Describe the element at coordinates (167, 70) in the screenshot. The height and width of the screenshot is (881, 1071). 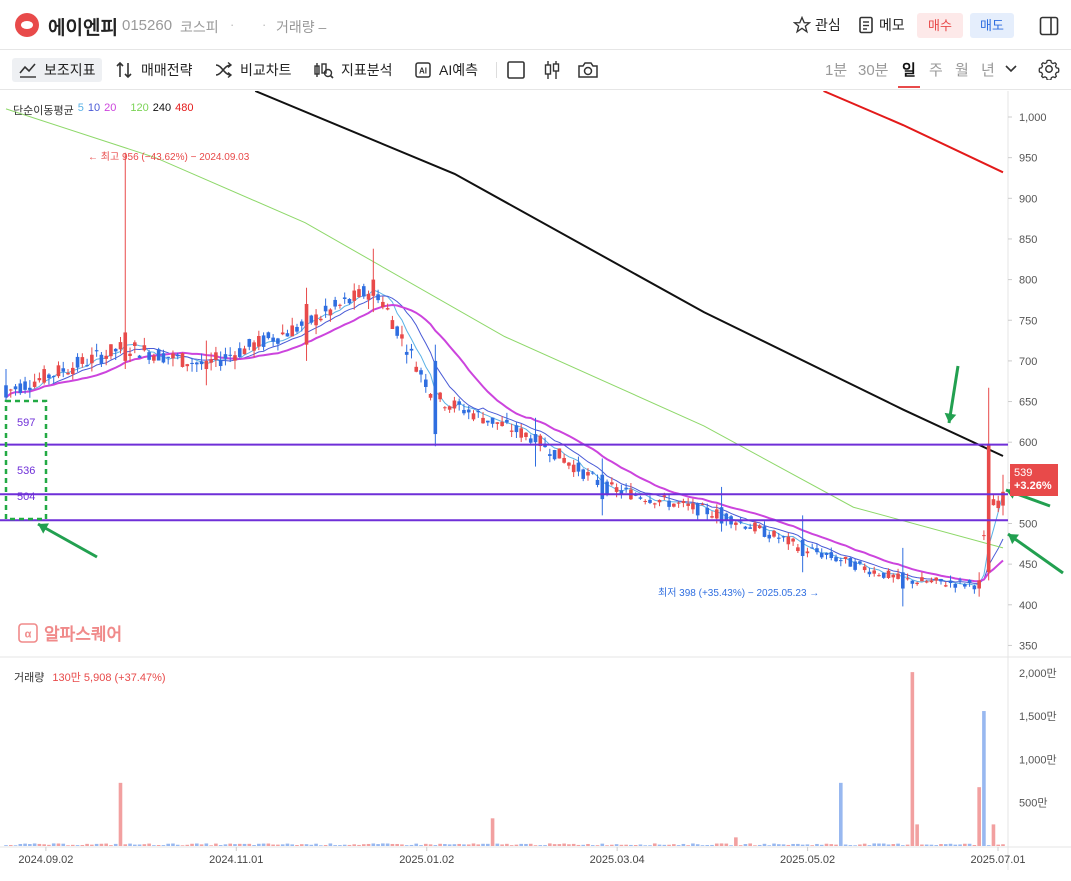
I see `strategy-label: 매매전략` at that location.